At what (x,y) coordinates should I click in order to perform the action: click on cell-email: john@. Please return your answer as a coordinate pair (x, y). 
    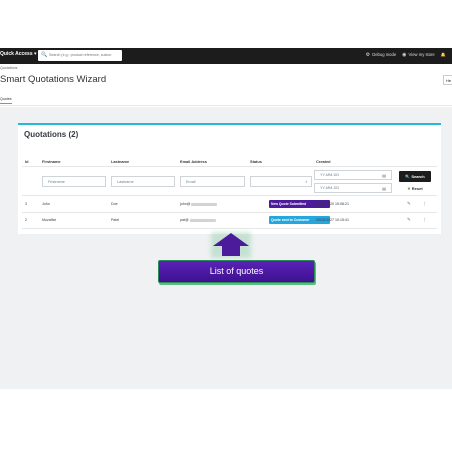
    Looking at the image, I should click on (199, 204).